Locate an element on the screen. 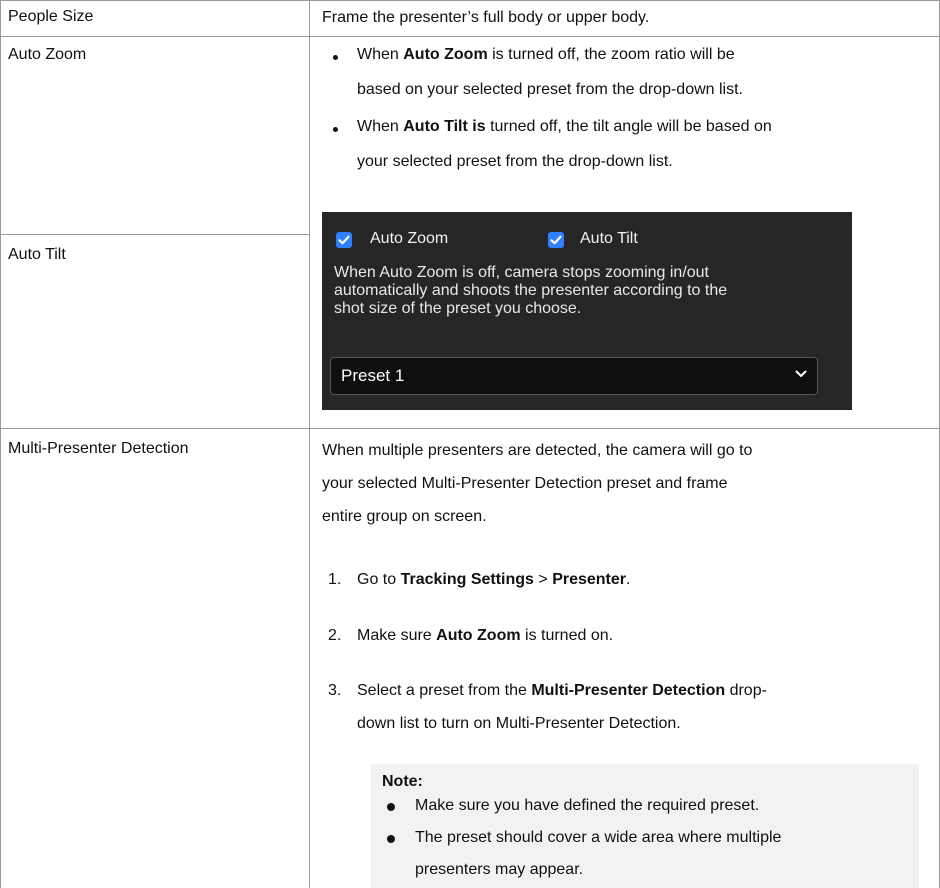 Image resolution: width=940 pixels, height=888 pixels. step-number: 2. is located at coordinates (335, 635).